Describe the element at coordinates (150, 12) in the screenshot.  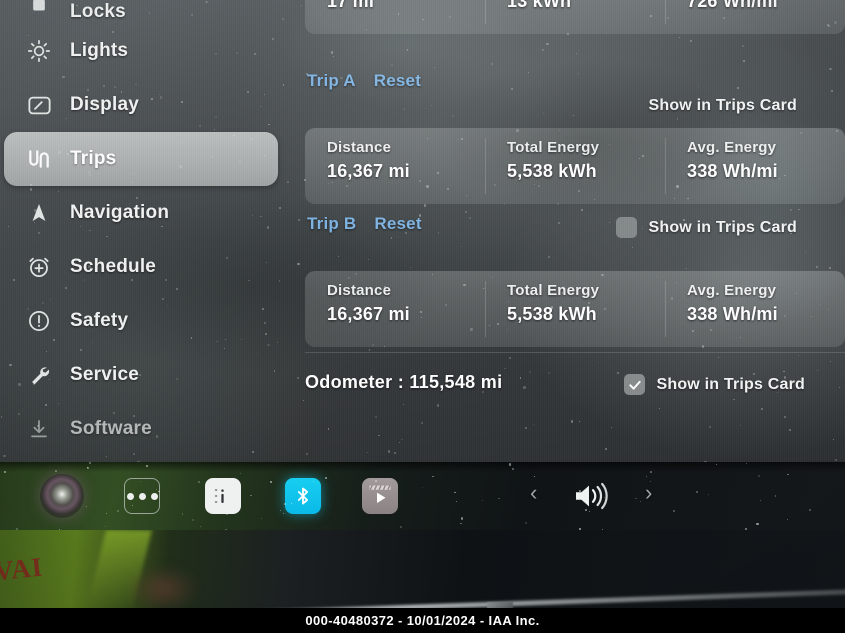
I see `sidebar-item-locks: Locks` at that location.